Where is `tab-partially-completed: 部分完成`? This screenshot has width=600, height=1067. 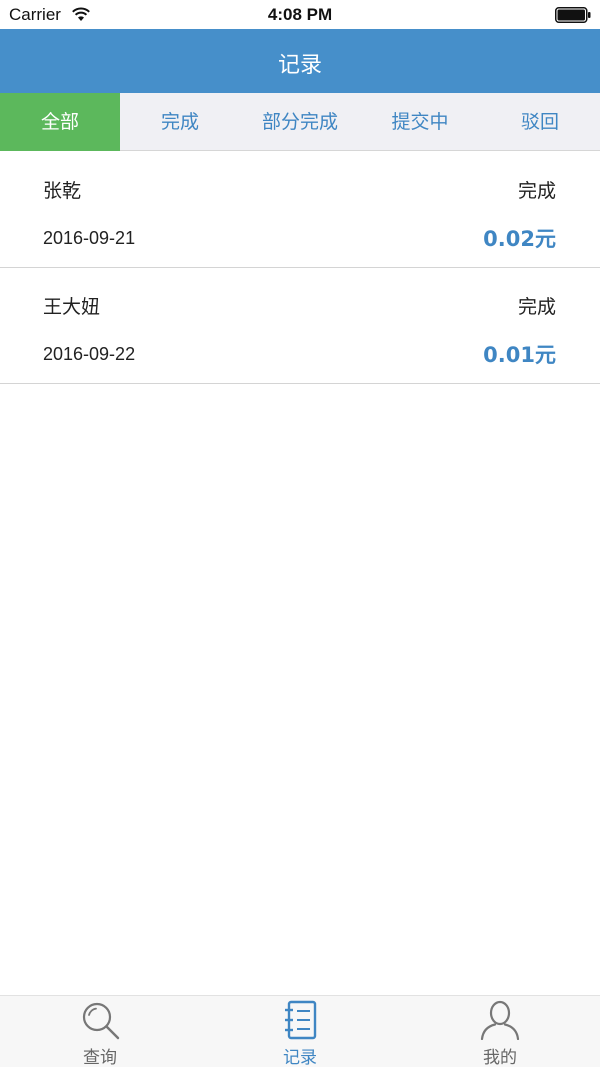 tab-partially-completed: 部分完成 is located at coordinates (300, 122).